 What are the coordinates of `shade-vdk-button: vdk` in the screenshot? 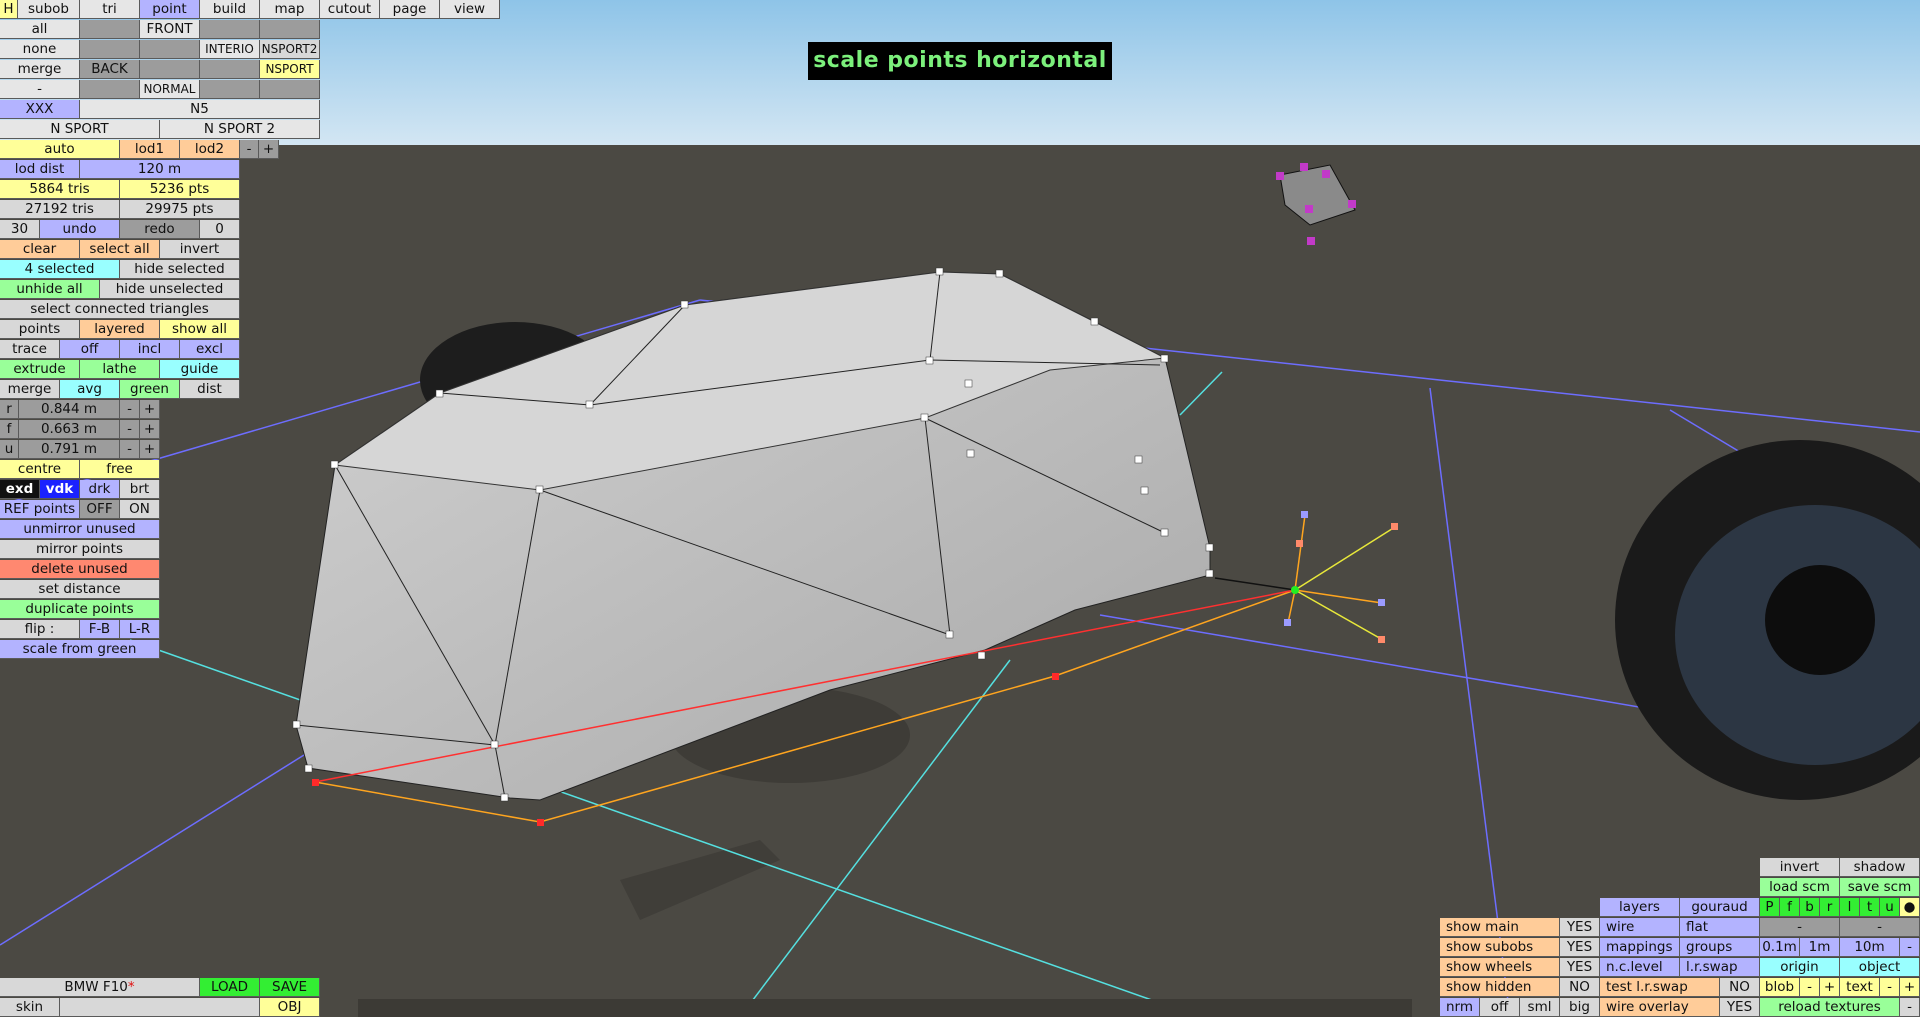 It's located at (60, 489).